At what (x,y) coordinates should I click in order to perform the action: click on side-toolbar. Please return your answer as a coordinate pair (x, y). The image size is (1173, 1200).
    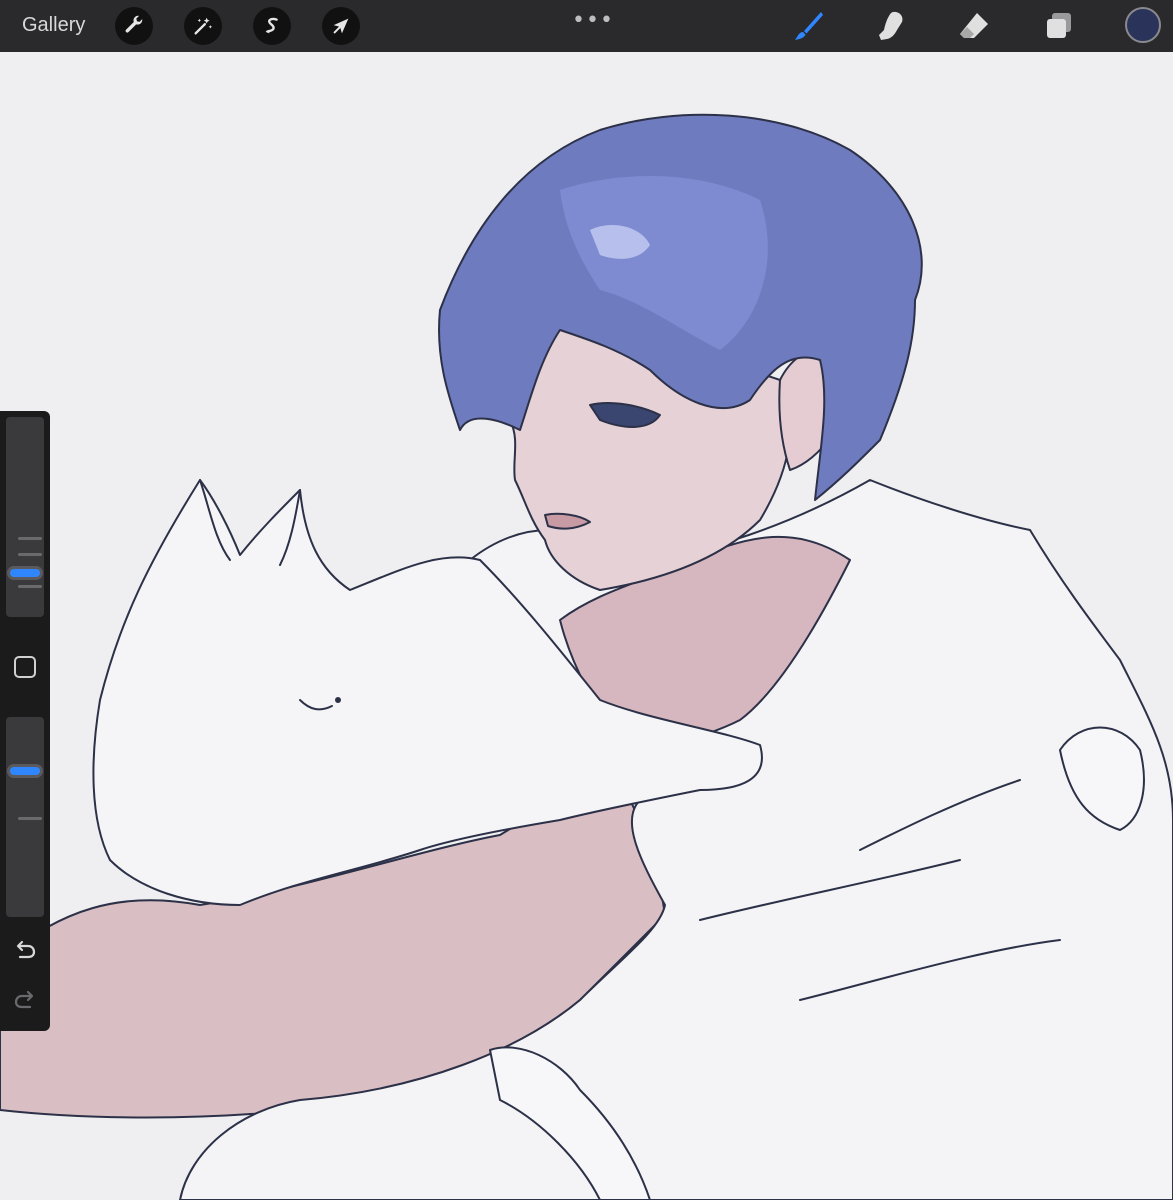
    Looking at the image, I should click on (25, 721).